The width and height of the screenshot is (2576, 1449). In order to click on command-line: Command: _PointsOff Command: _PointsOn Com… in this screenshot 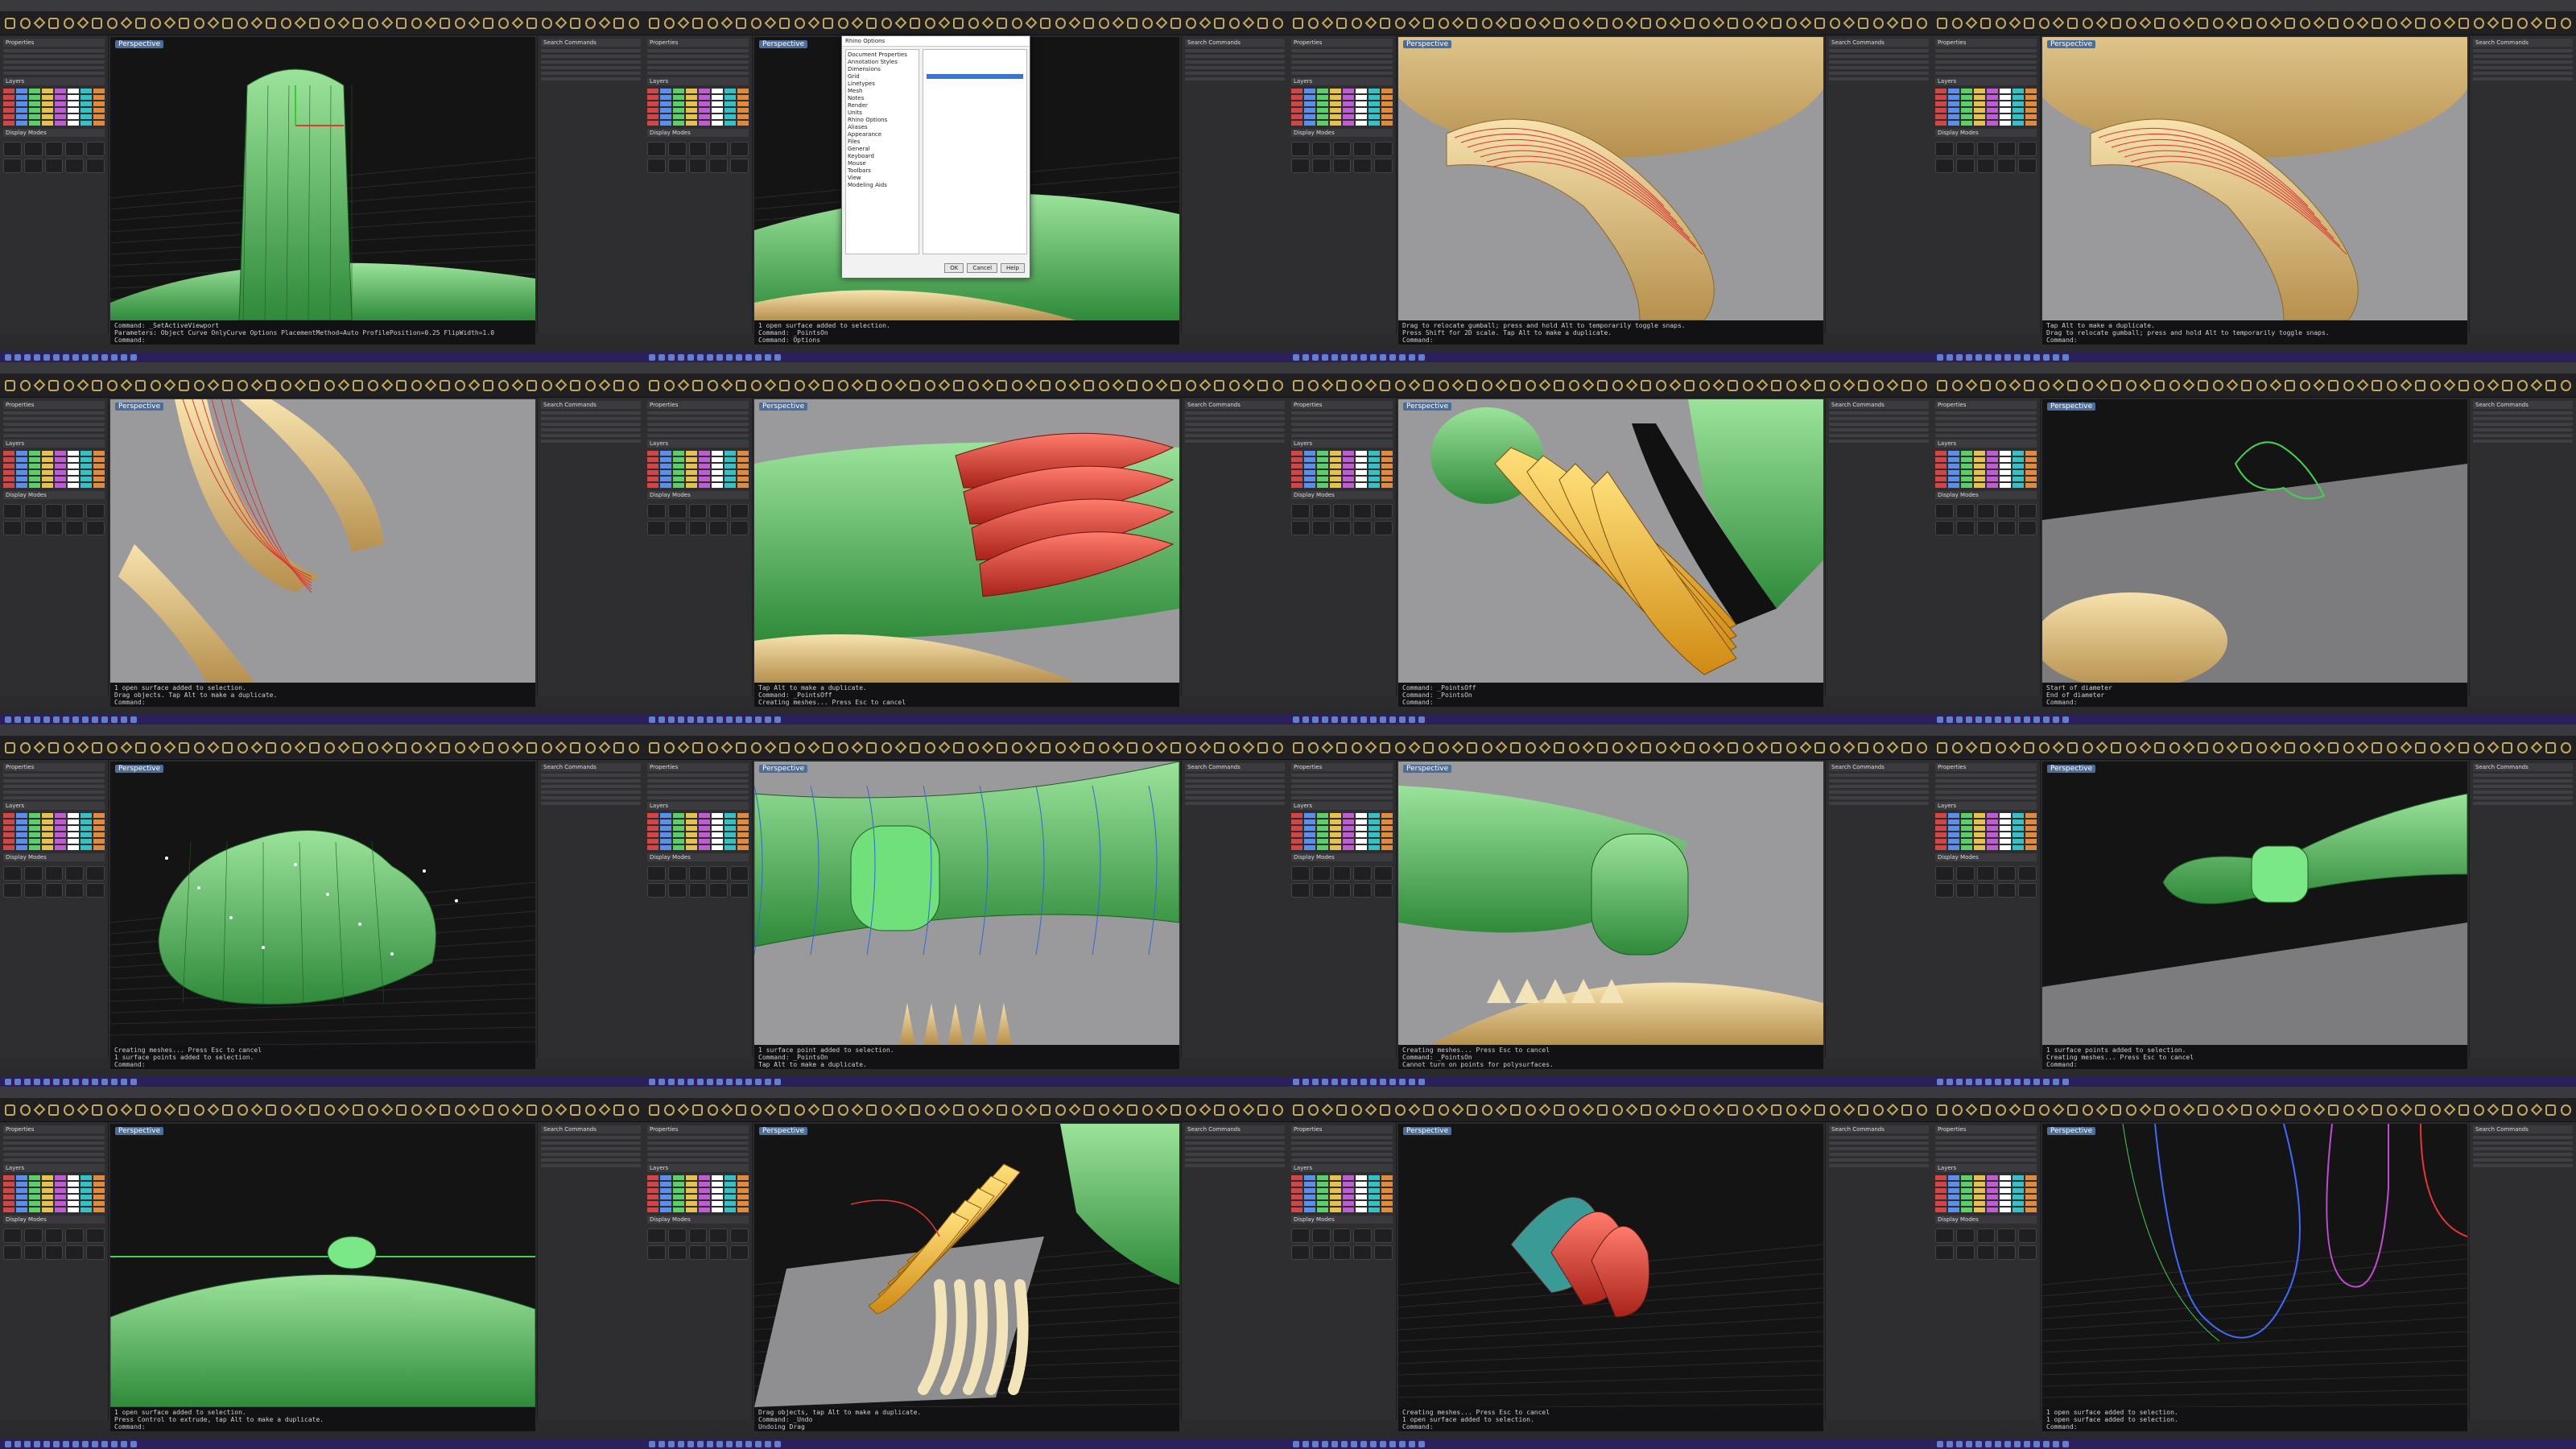, I will do `click(1610, 695)`.